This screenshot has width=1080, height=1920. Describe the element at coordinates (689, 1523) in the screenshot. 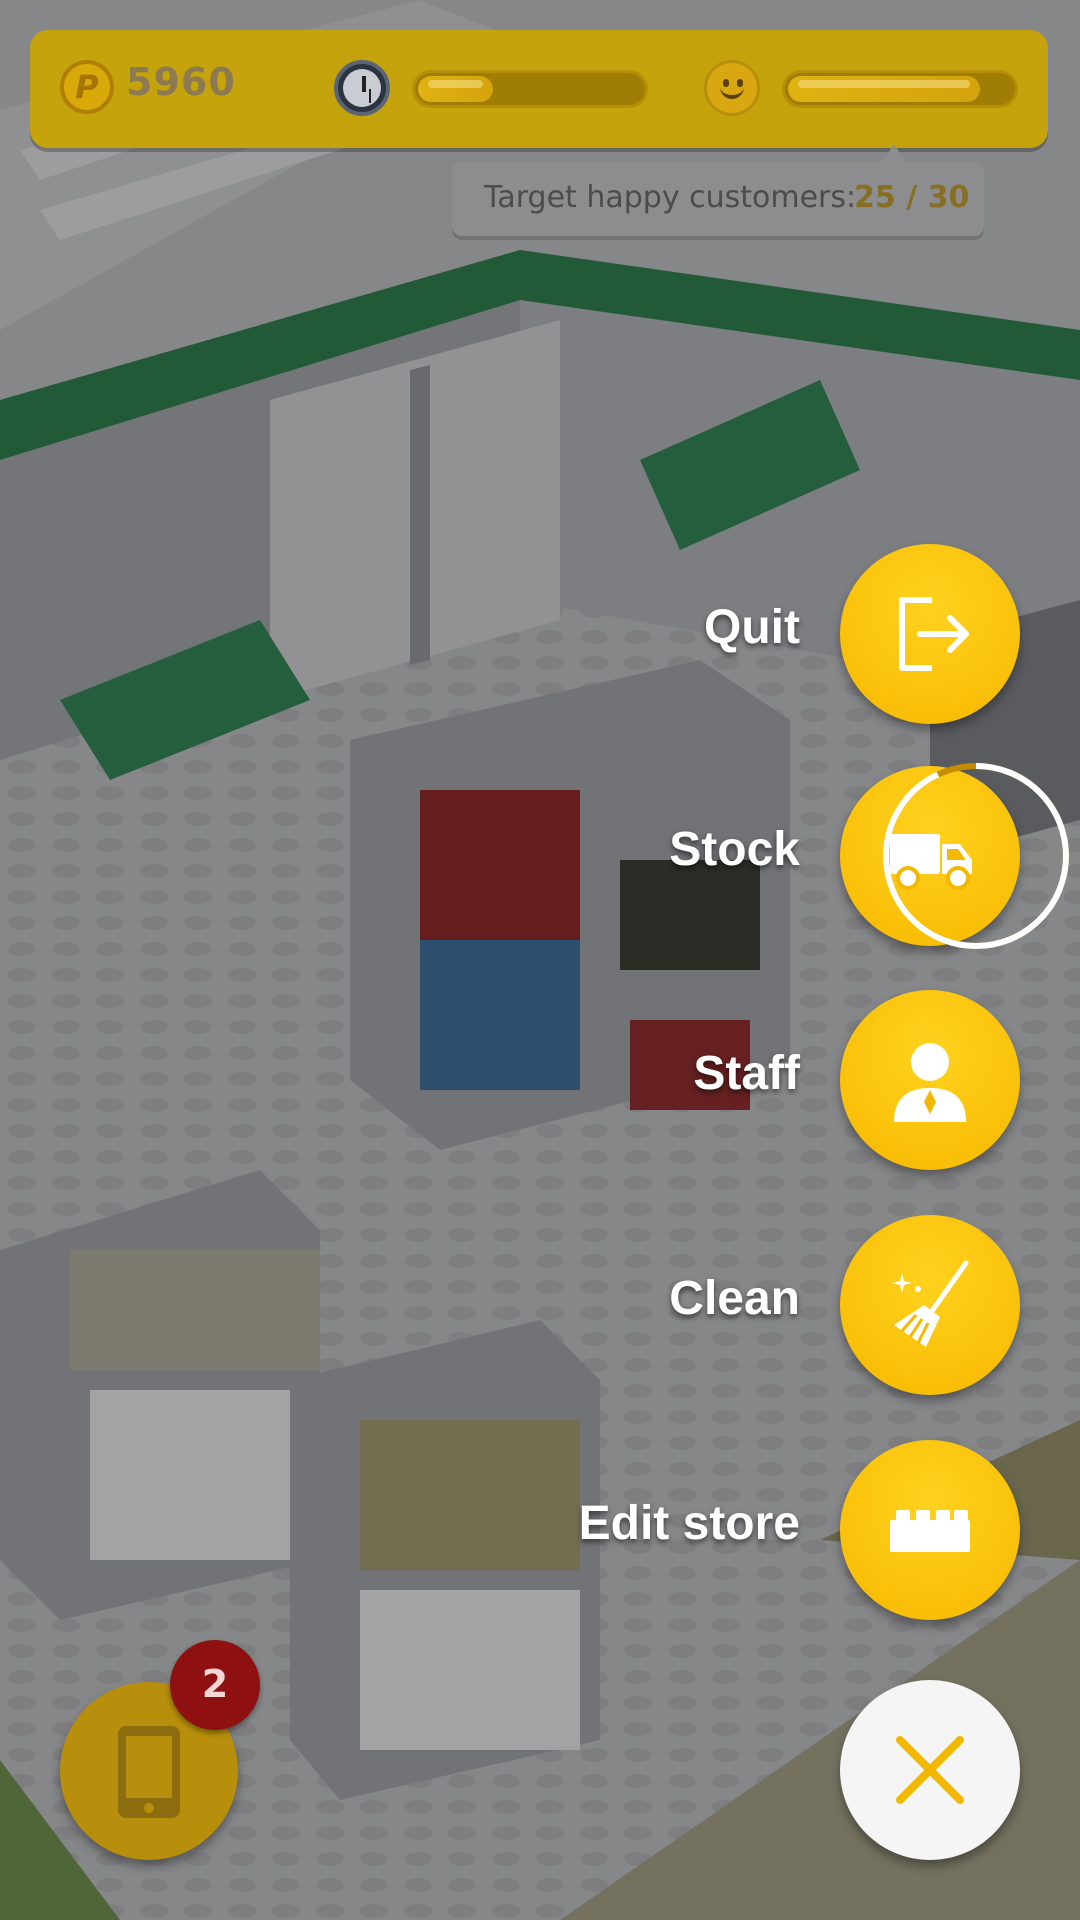

I see `edit-store-label: Edit store` at that location.